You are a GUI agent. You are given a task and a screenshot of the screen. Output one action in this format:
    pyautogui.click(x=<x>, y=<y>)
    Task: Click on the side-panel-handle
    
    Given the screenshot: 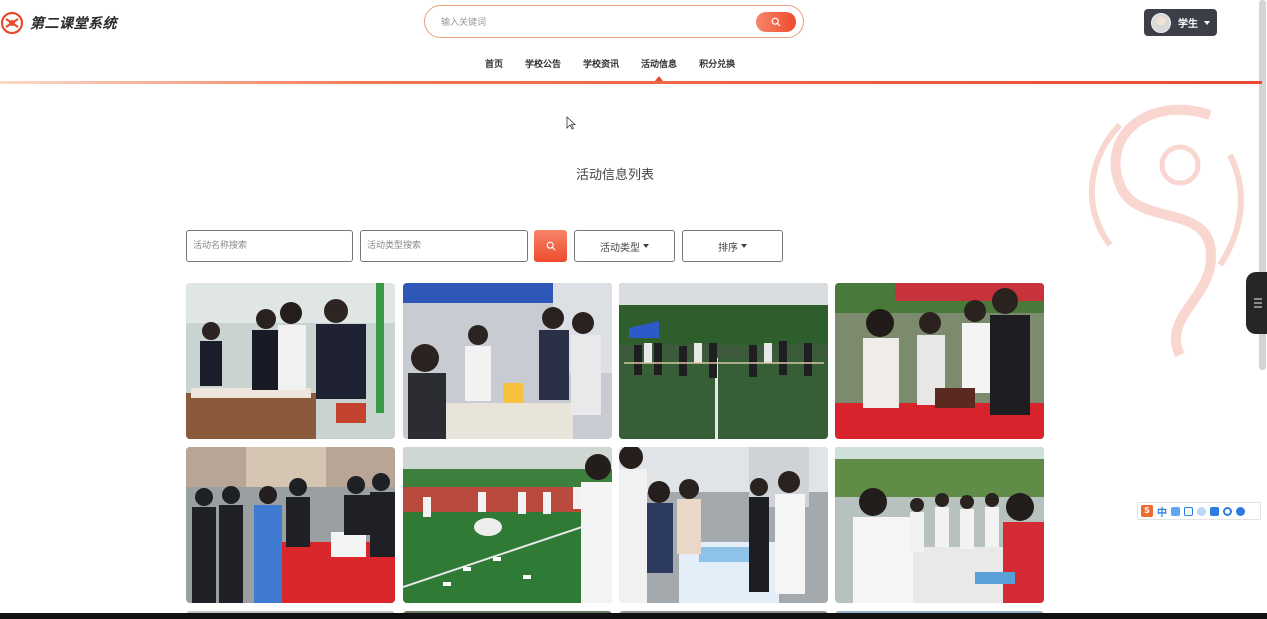 What is the action you would take?
    pyautogui.click(x=1256, y=303)
    